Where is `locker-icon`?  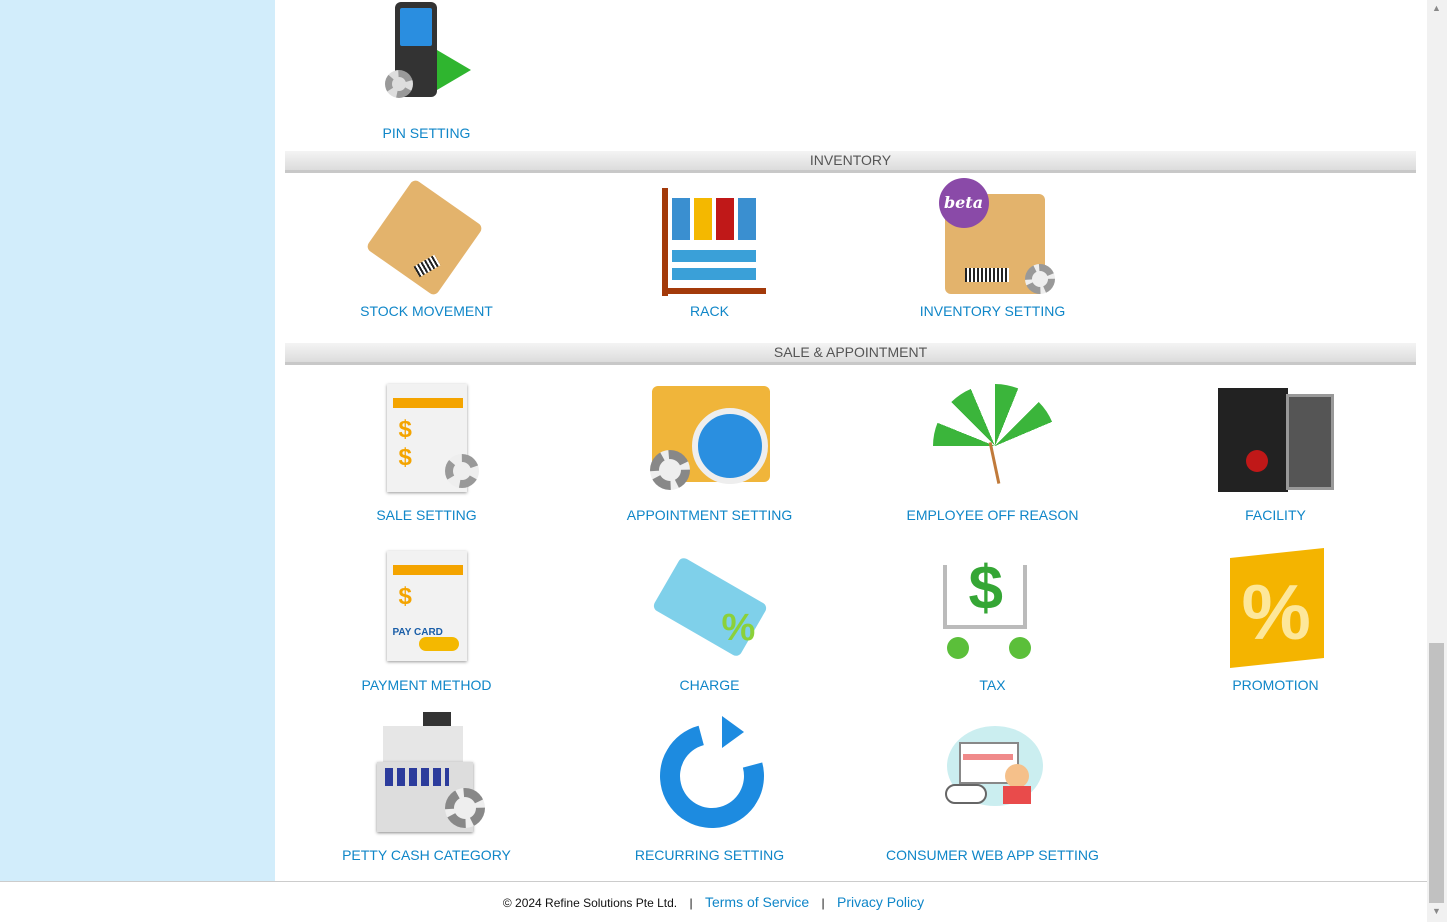
locker-icon is located at coordinates (1276, 439).